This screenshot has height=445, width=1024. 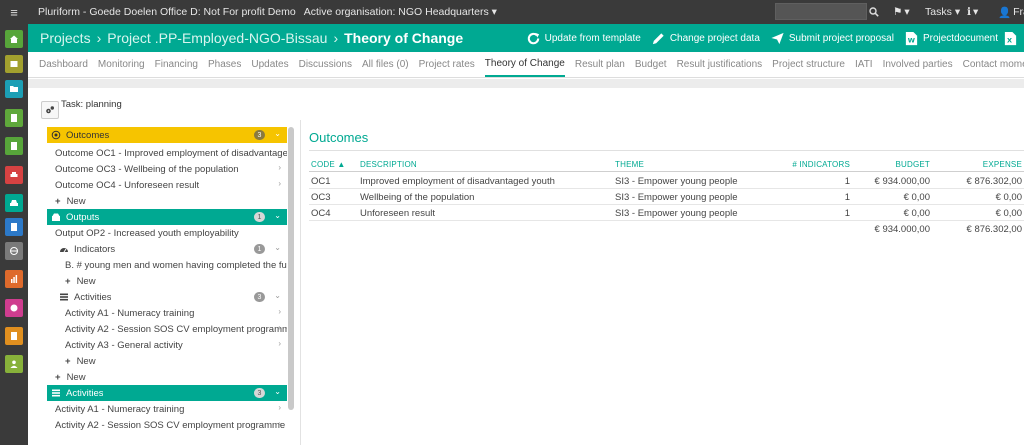 I want to click on rail-world-icon, so click(x=14, y=308).